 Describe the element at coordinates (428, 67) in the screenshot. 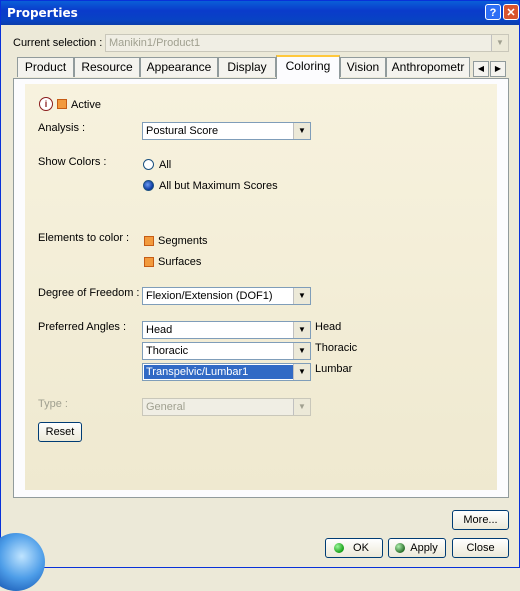

I see `tab-anthropometry: Anthropometr` at that location.